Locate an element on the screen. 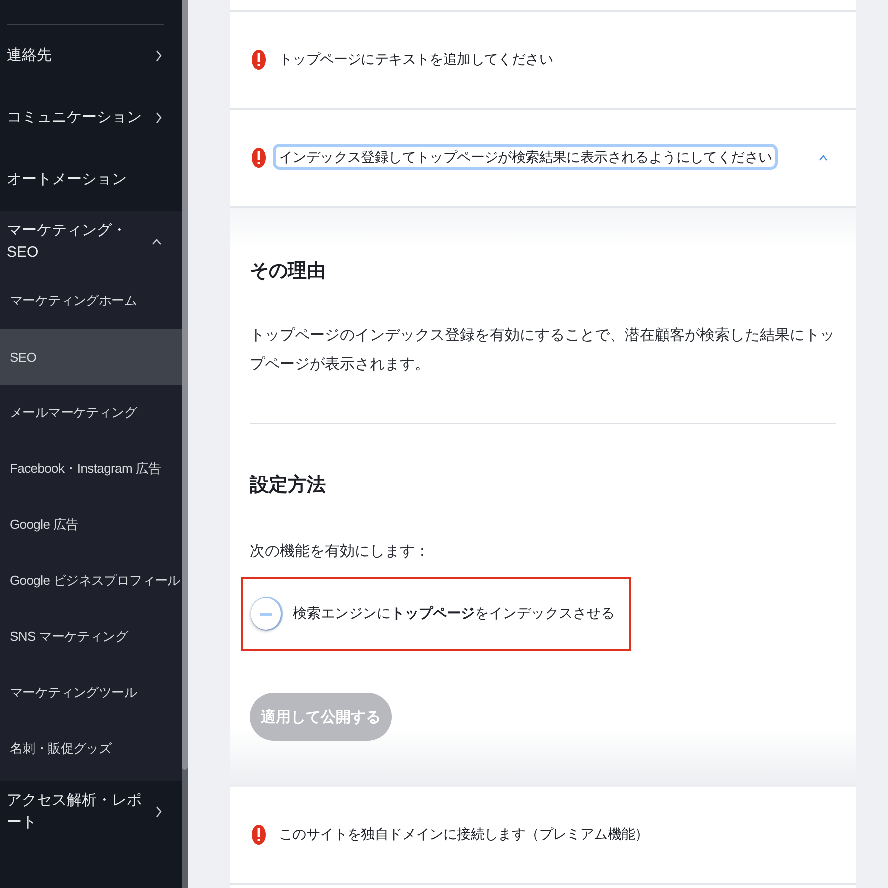 Image resolution: width=888 pixels, height=888 pixels. issue-title: トップページにテキストを追加してください is located at coordinates (416, 59).